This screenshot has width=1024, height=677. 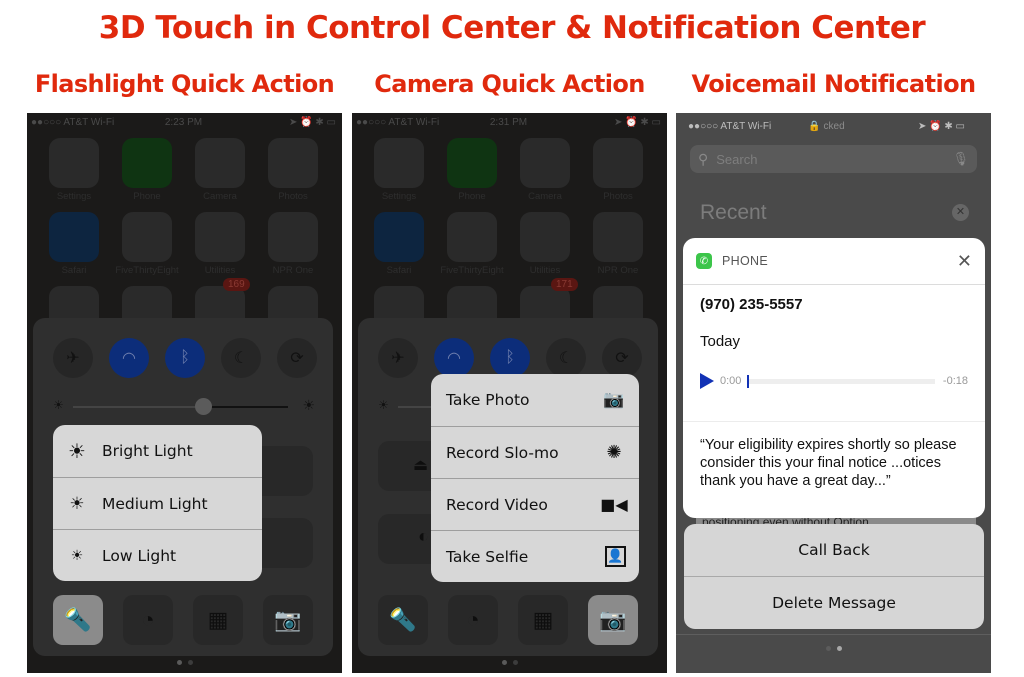 What do you see at coordinates (139, 555) in the screenshot?
I see `menu-item-label: Low Light` at bounding box center [139, 555].